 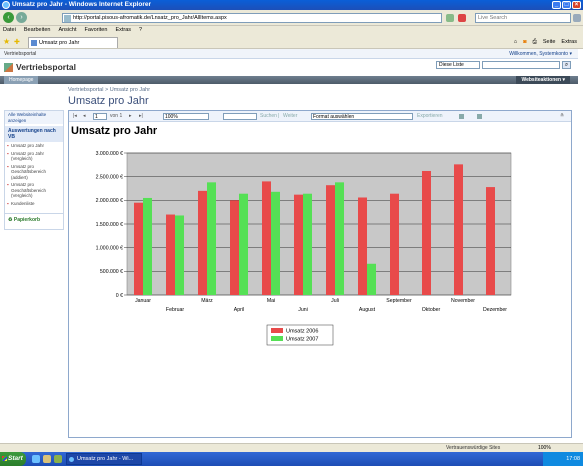 What do you see at coordinates (108, 101) in the screenshot?
I see `page-title: Umsatz pro Jahr` at bounding box center [108, 101].